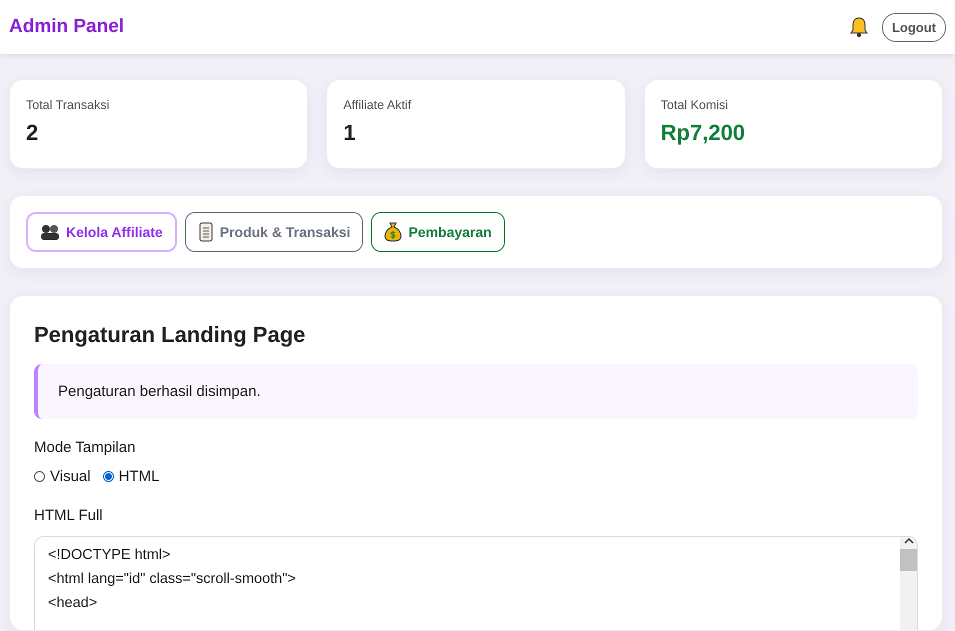 The image size is (955, 631). I want to click on stat-label: Total Transaksi, so click(68, 105).